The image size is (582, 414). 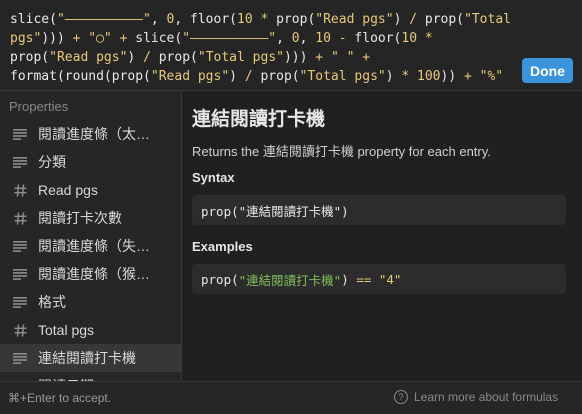 I want to click on code-token: , floor(, so click(x=205, y=19).